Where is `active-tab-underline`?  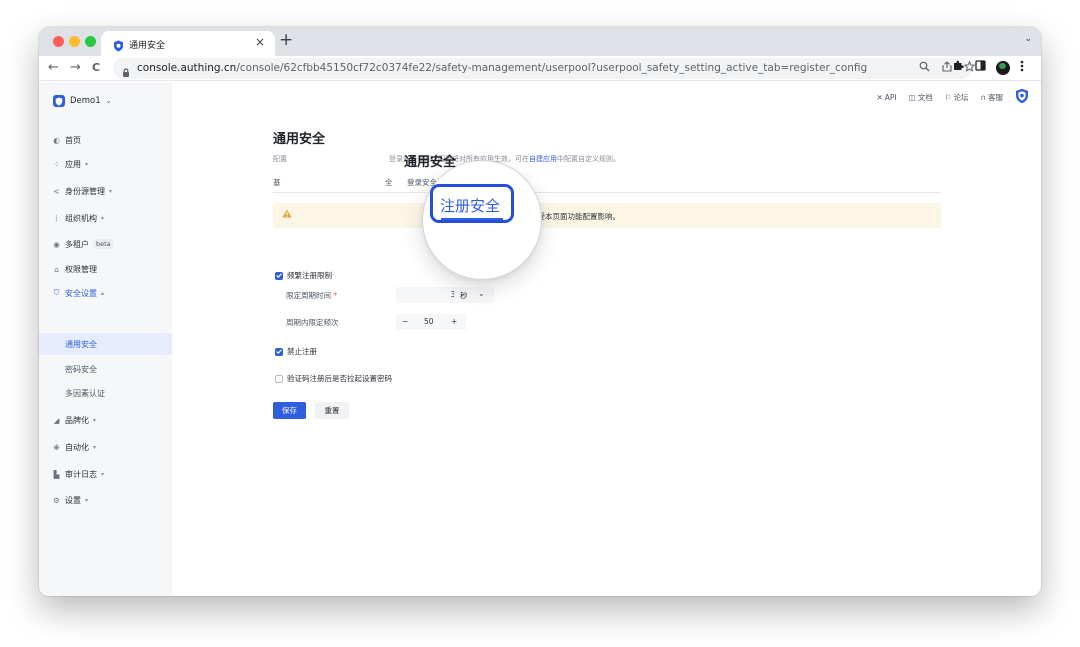 active-tab-underline is located at coordinates (472, 219).